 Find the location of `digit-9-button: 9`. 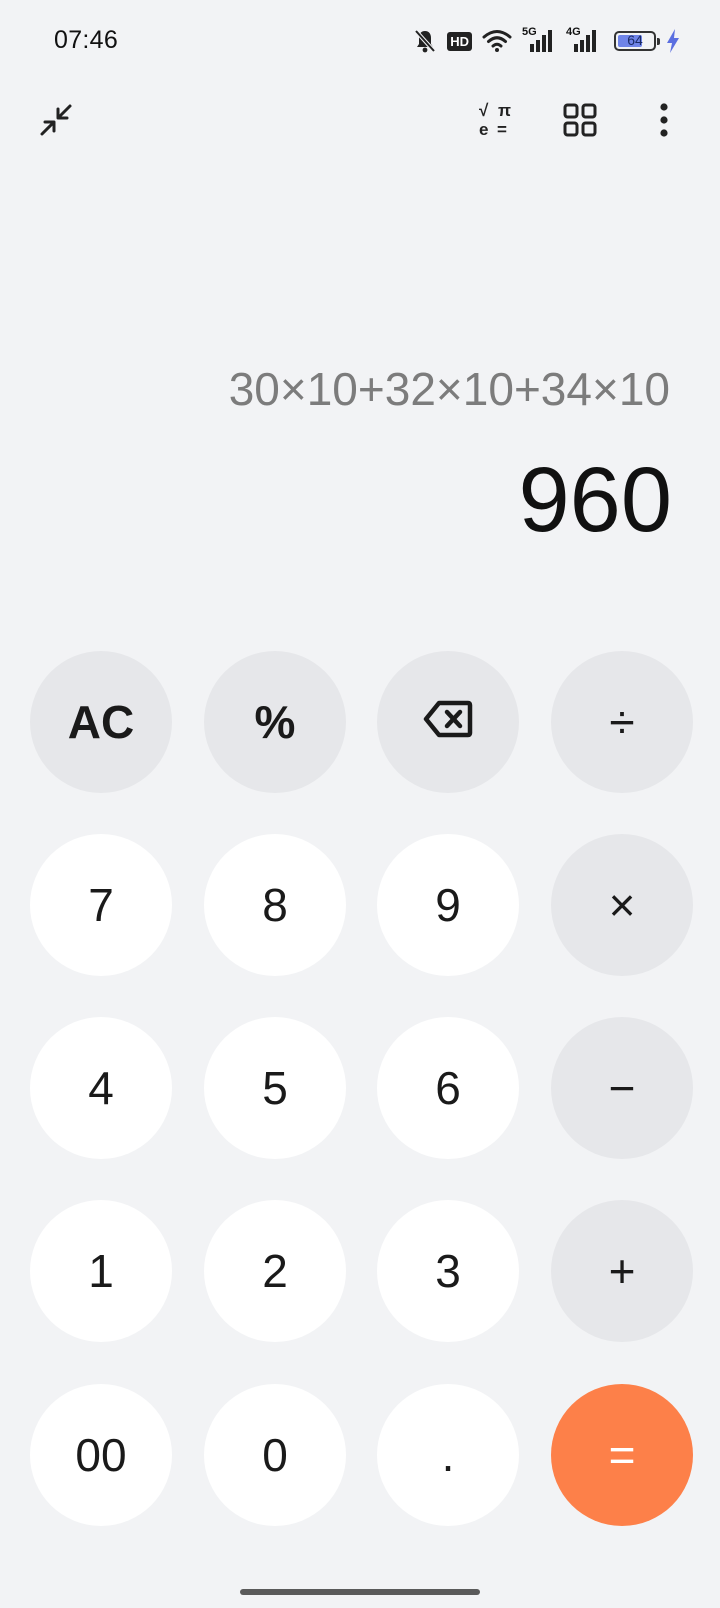

digit-9-button: 9 is located at coordinates (448, 905).